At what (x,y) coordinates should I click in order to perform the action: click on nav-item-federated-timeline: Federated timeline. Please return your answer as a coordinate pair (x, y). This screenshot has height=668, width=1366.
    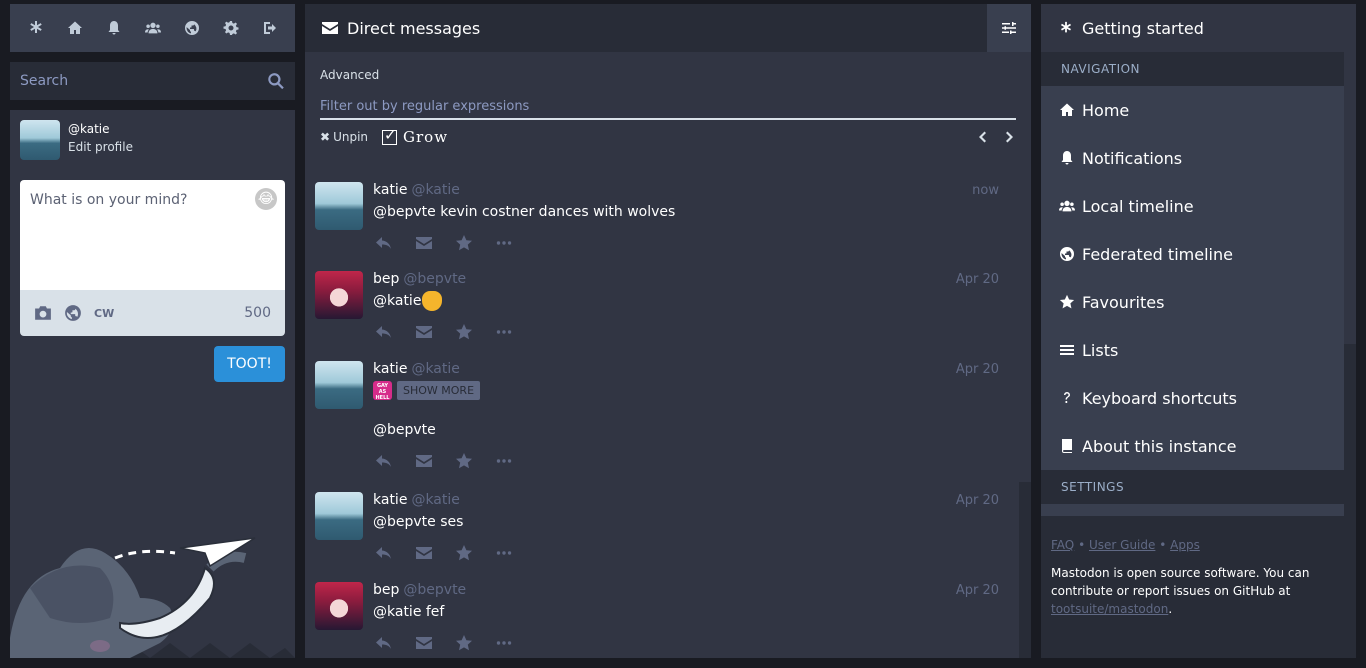
    Looking at the image, I should click on (1192, 254).